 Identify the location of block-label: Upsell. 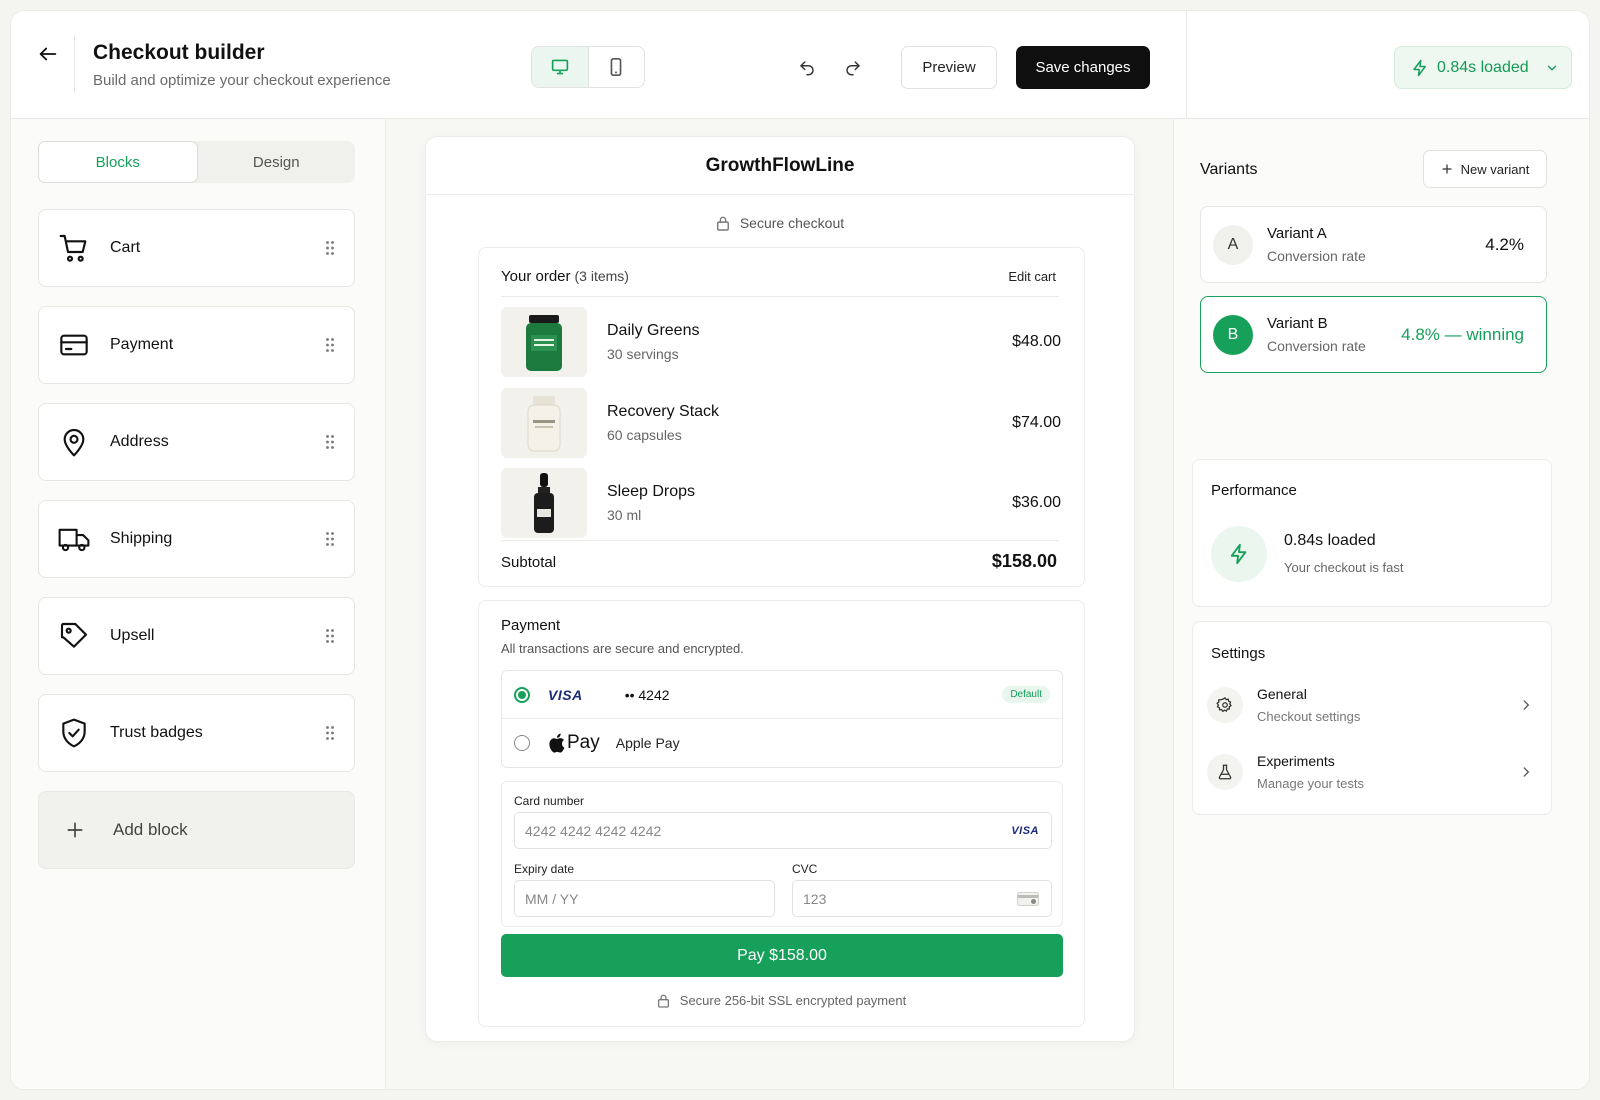
(132, 635).